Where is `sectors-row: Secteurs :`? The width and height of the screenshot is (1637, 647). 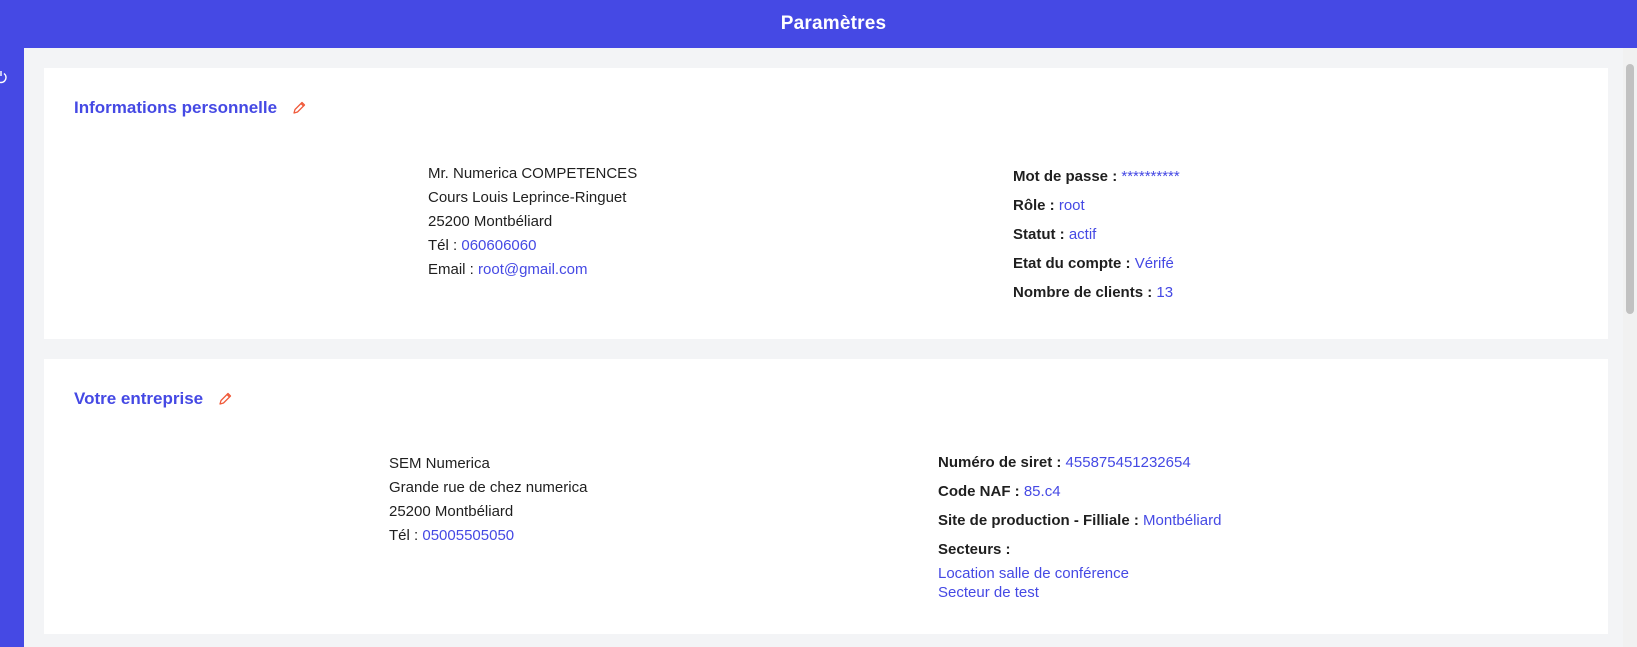 sectors-row: Secteurs : is located at coordinates (1079, 549).